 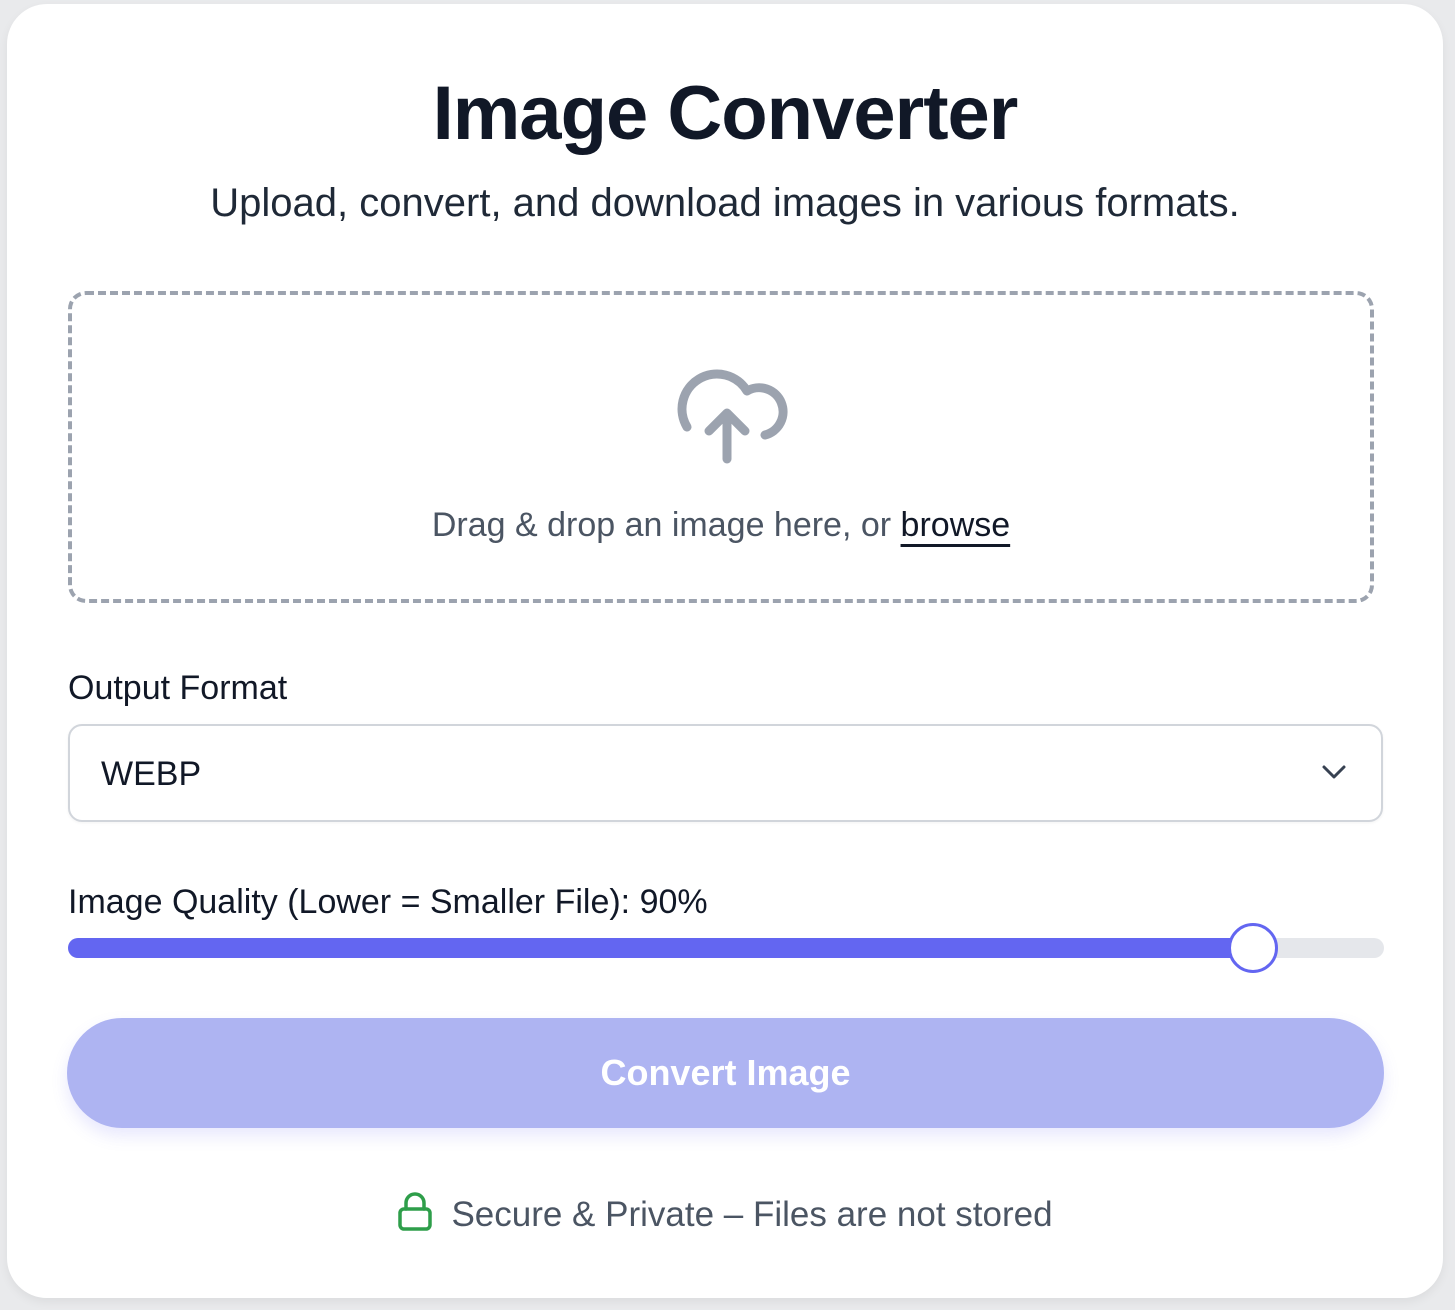 What do you see at coordinates (956, 525) in the screenshot?
I see `browse-link: browse` at bounding box center [956, 525].